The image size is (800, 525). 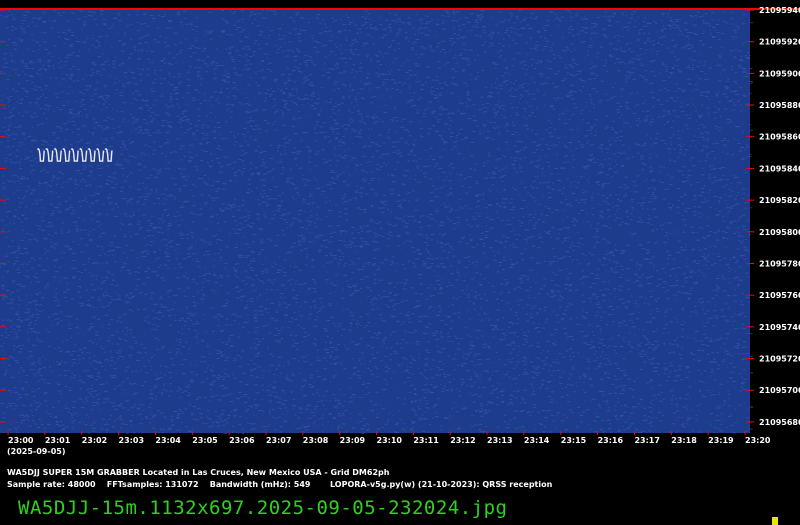 What do you see at coordinates (499, 440) in the screenshot?
I see `x-tick-label: 23:13` at bounding box center [499, 440].